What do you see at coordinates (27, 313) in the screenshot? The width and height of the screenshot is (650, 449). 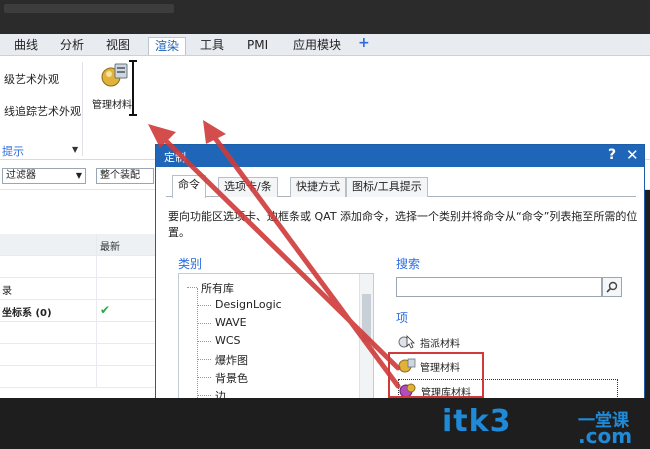 I see `row-label-csys: 坐标系 (0)` at bounding box center [27, 313].